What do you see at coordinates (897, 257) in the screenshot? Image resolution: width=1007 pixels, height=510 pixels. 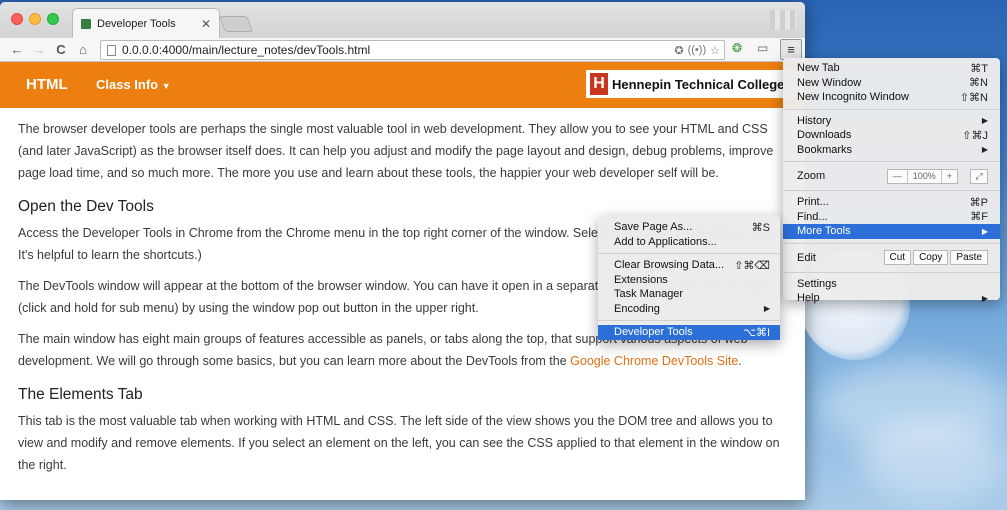 I see `cut-button: Cut` at bounding box center [897, 257].